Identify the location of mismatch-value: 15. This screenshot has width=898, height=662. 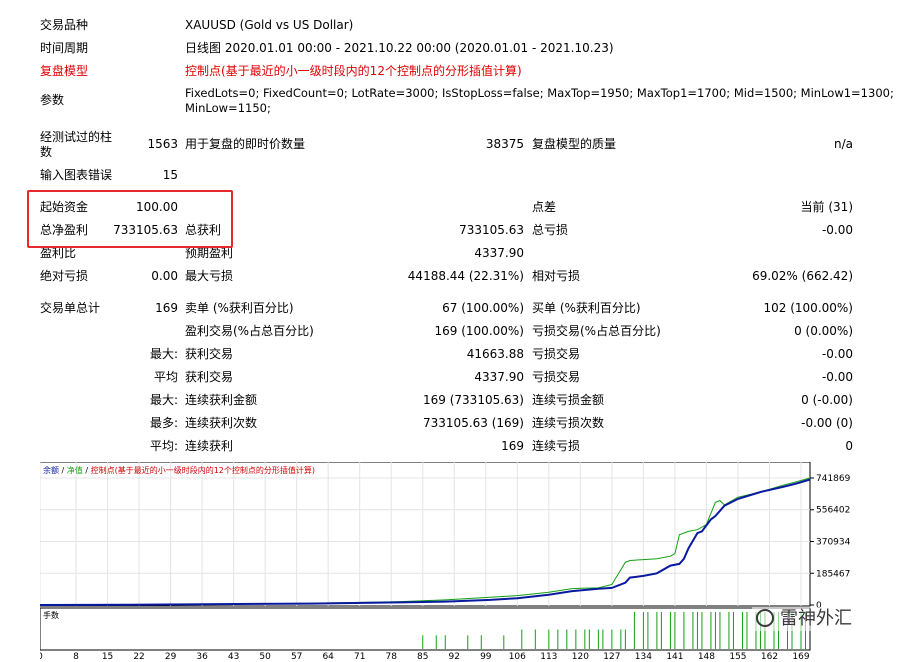
(170, 175).